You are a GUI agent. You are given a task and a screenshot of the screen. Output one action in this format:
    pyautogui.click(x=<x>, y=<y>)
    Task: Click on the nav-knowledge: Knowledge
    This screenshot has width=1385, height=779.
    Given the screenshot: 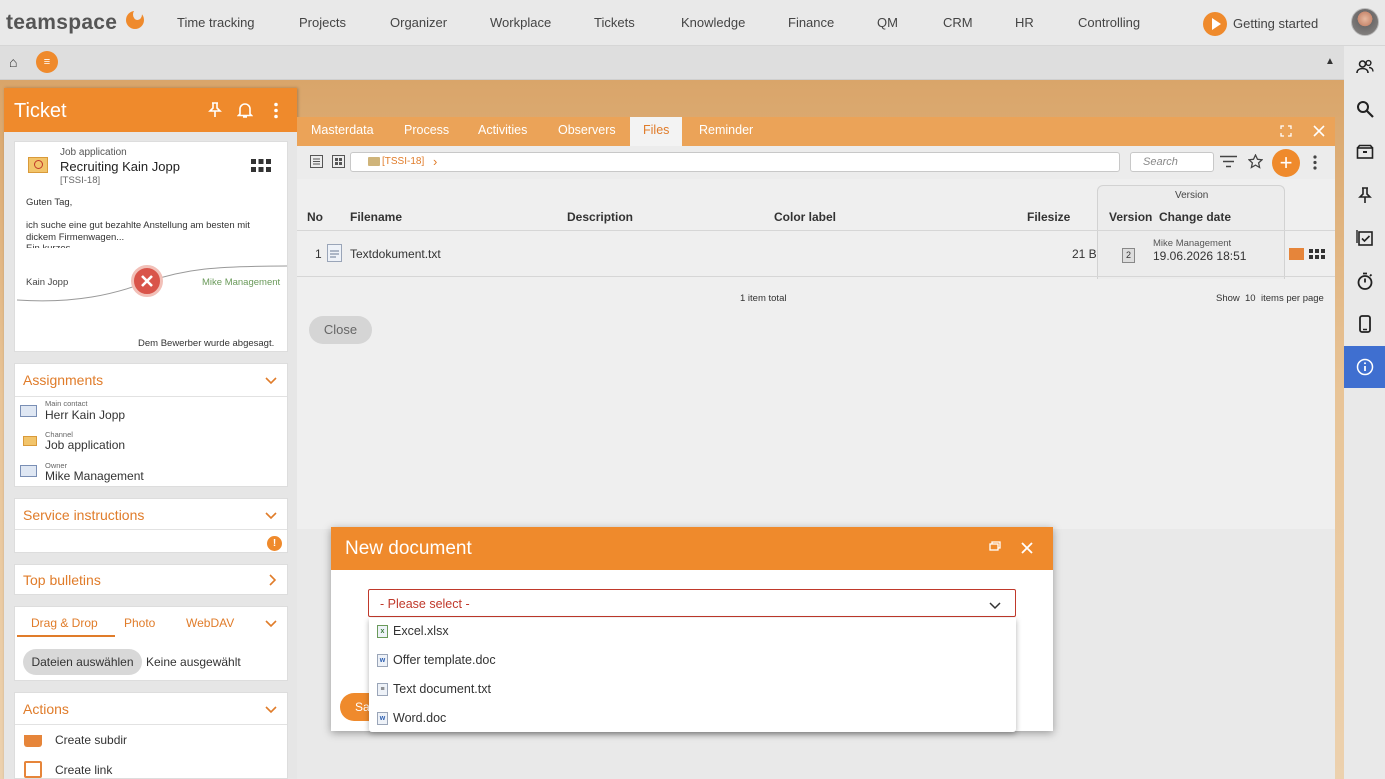 What is the action you would take?
    pyautogui.click(x=713, y=22)
    